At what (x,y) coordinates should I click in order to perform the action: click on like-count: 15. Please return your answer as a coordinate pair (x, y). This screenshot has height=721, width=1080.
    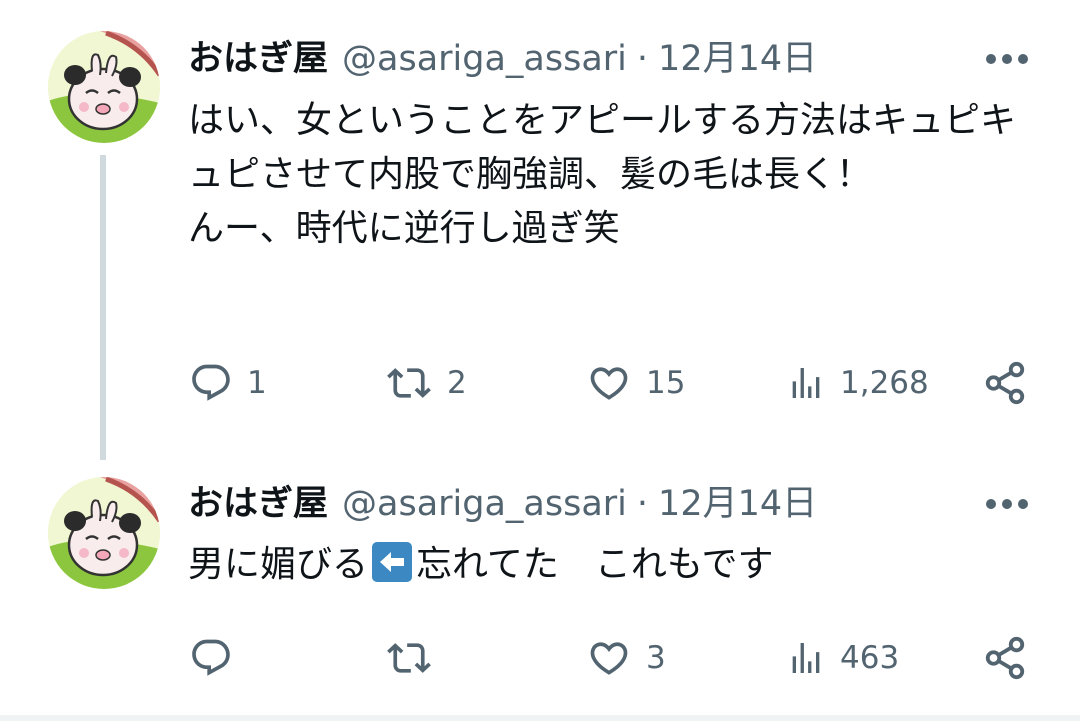
    Looking at the image, I should click on (666, 383).